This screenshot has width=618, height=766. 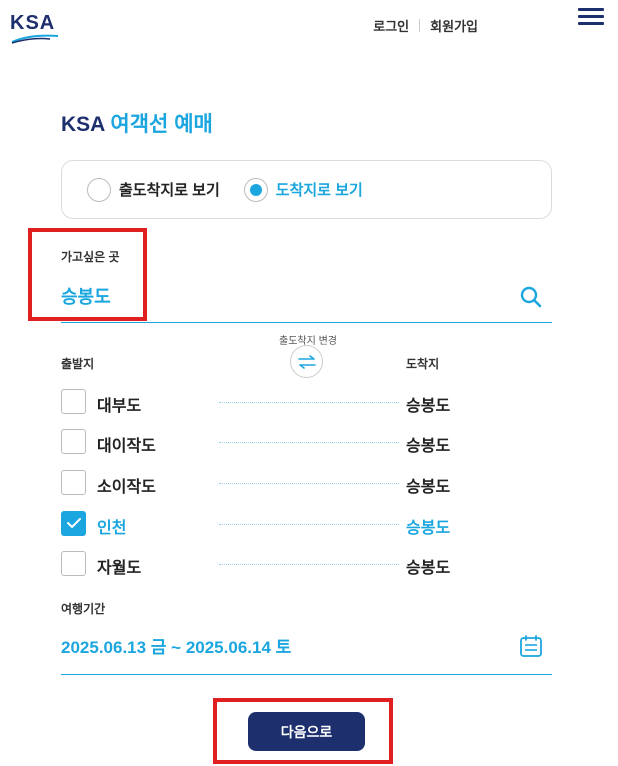 I want to click on period-label: 여행기간, so click(x=83, y=609).